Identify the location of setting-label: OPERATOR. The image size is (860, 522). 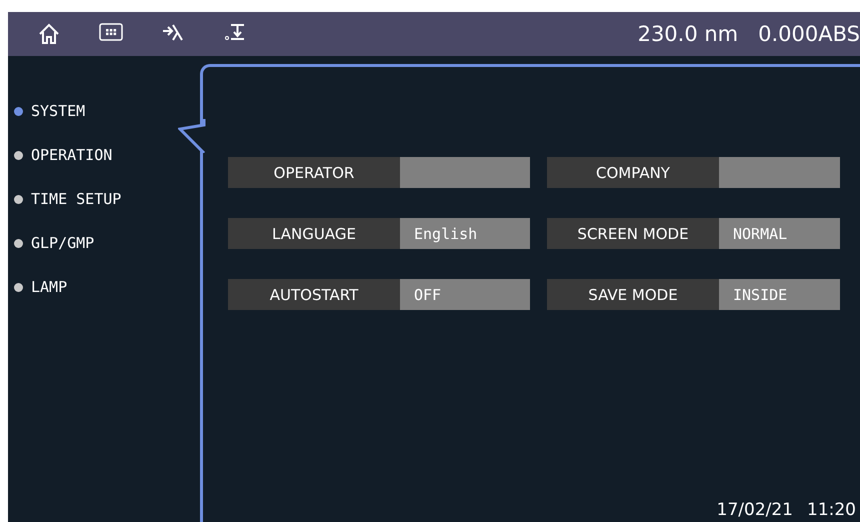
(314, 172).